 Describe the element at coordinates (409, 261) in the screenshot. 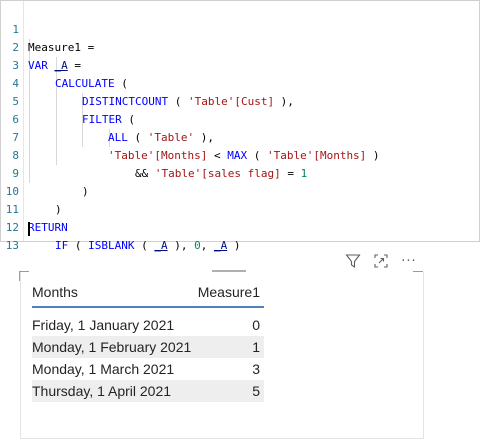

I see `more-options-icon: ···` at that location.